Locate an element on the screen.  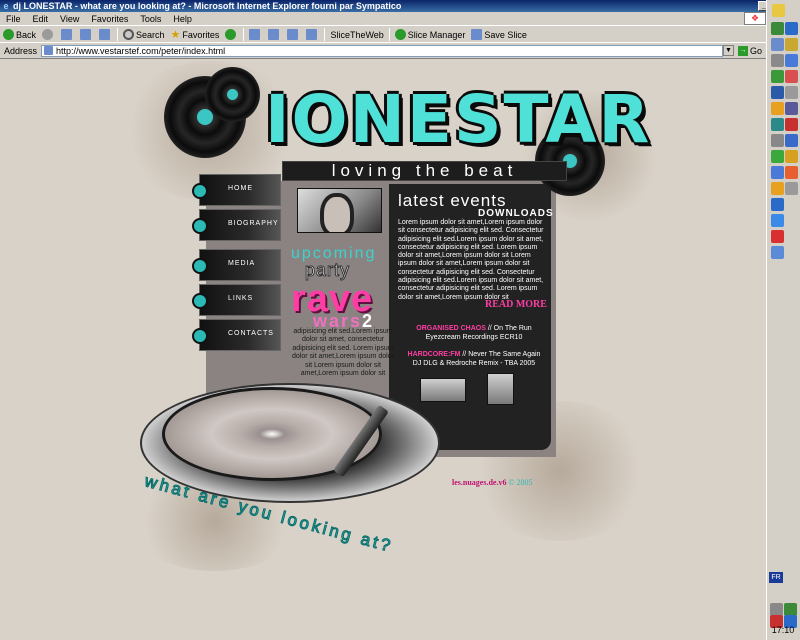
menu-tools: Tools is located at coordinates (150, 19).